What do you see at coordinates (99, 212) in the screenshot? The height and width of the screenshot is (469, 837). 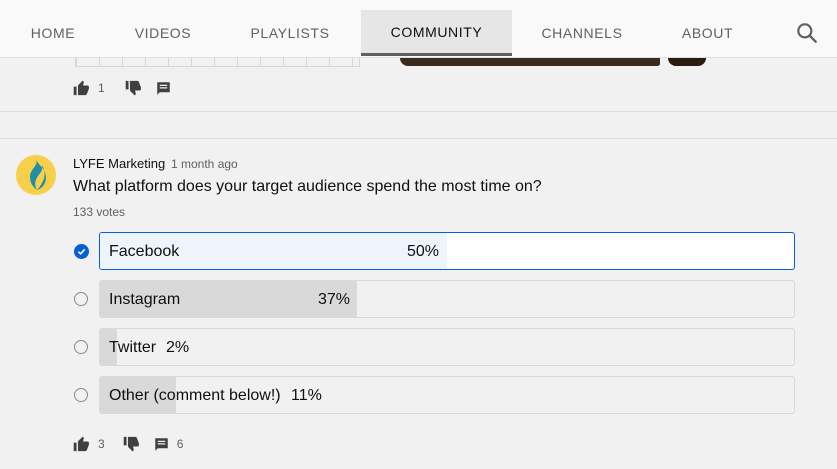 I see `poll-vote-count: 133 votes` at bounding box center [99, 212].